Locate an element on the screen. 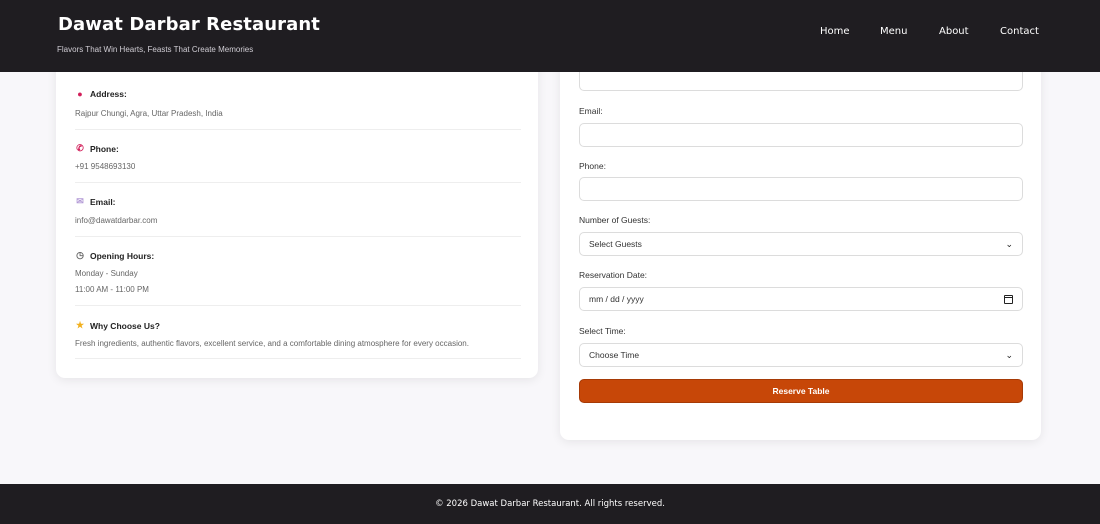  date-field-placeholder: mm / dd / yyyy is located at coordinates (616, 299).